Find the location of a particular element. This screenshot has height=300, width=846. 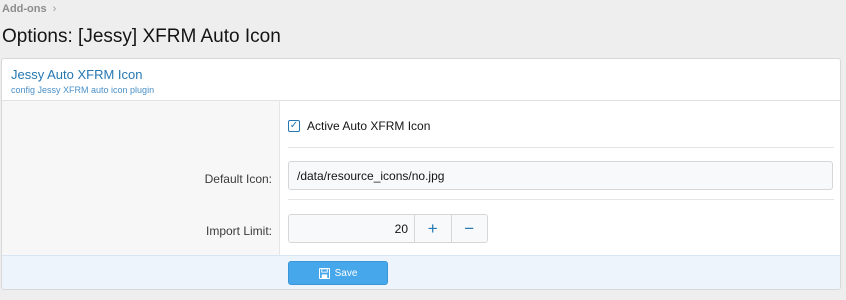

chevron-right-icon: › is located at coordinates (54, 9).